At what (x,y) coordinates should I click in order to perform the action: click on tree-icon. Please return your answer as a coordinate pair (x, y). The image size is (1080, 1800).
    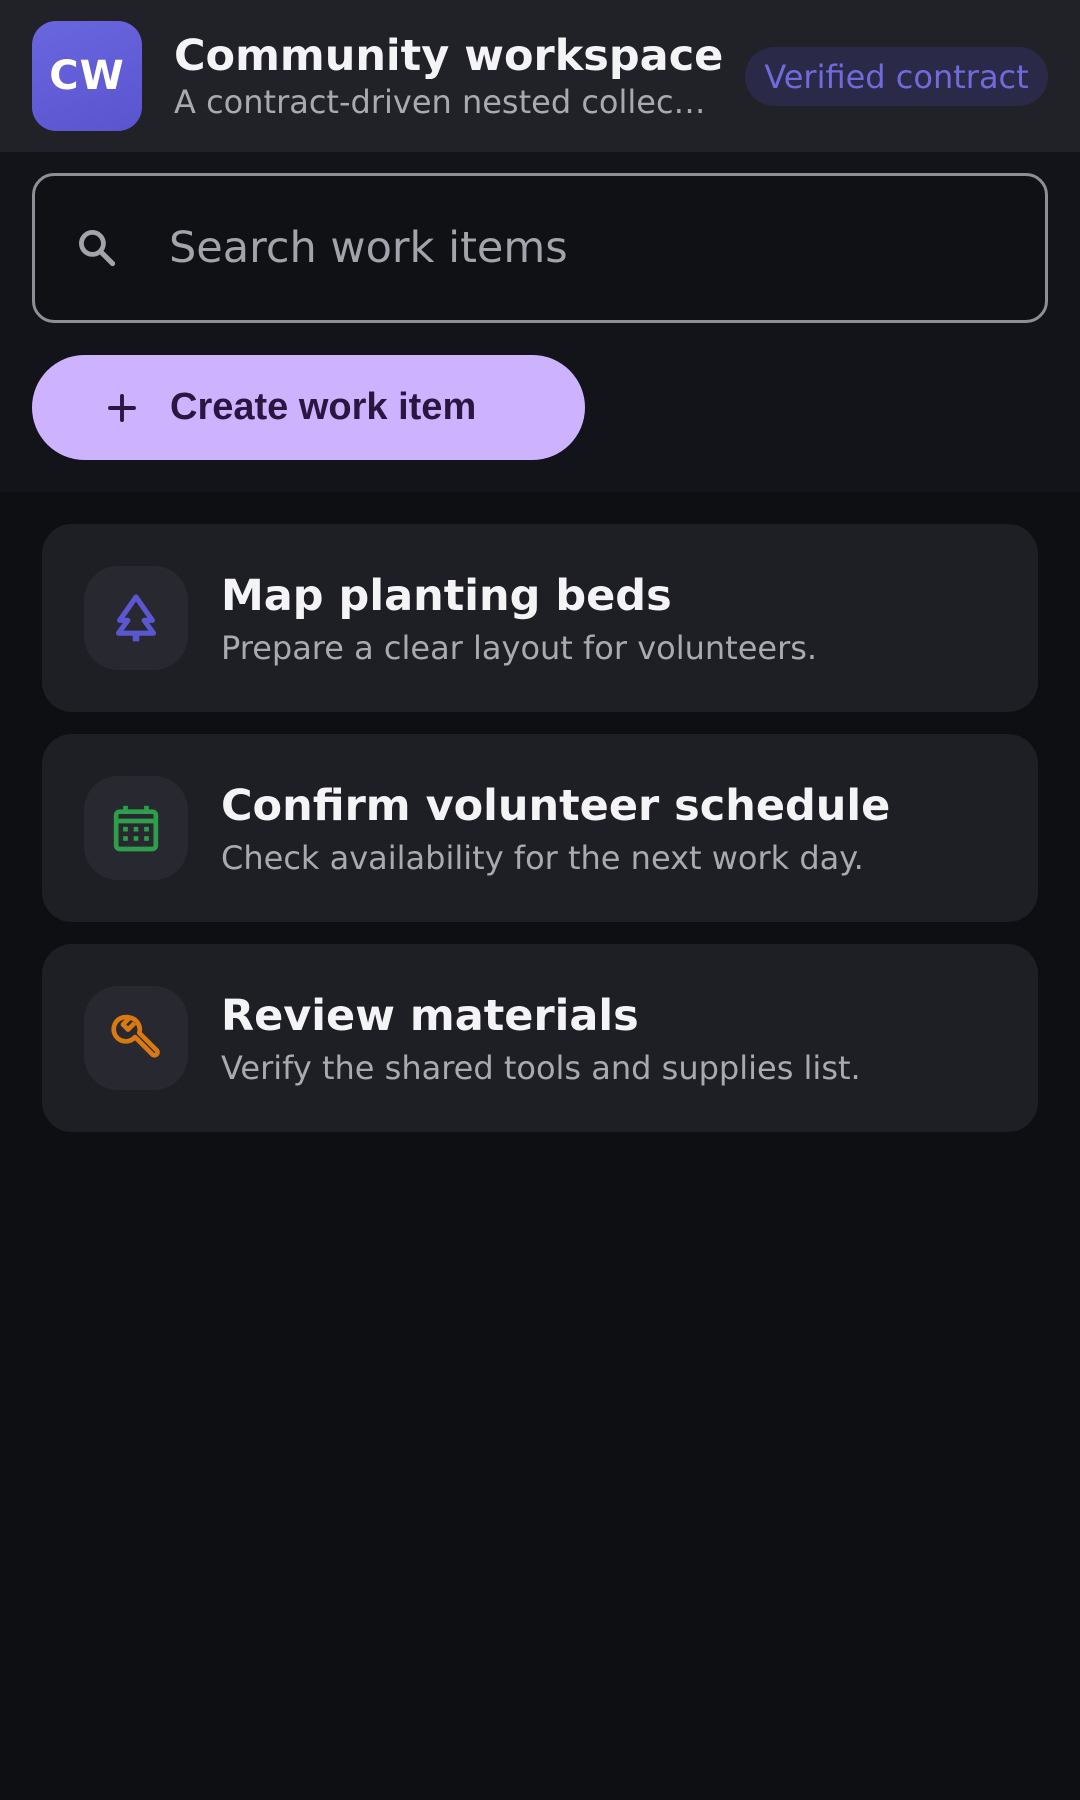
    Looking at the image, I should click on (136, 618).